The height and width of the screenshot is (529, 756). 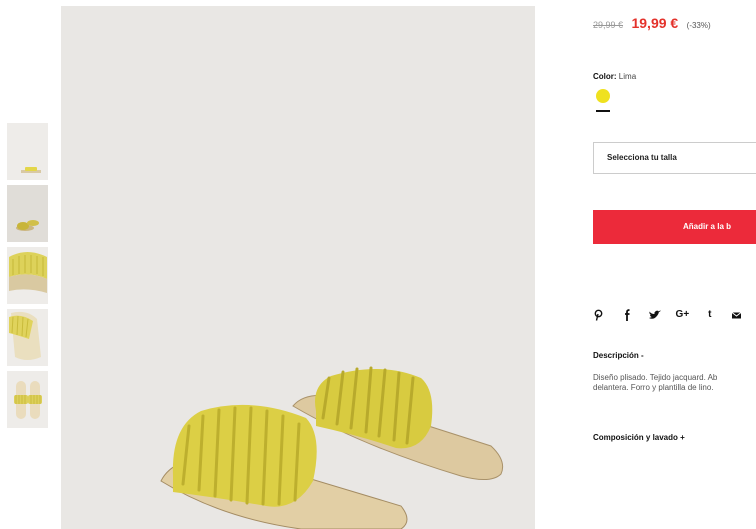 What do you see at coordinates (737, 315) in the screenshot?
I see `email-icon` at bounding box center [737, 315].